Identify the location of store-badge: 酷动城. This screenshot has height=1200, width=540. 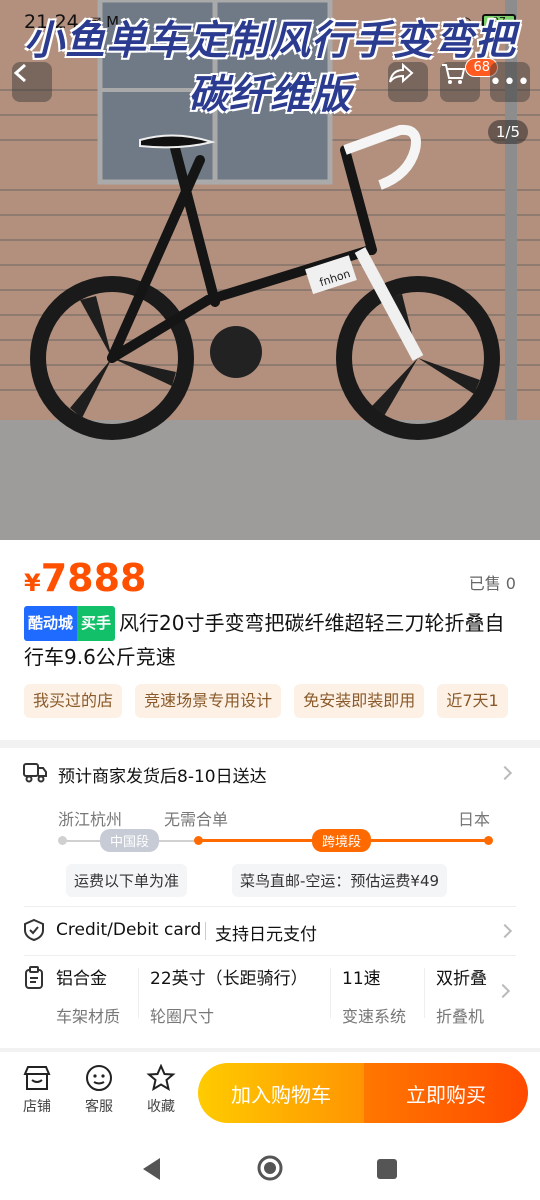
(51, 623).